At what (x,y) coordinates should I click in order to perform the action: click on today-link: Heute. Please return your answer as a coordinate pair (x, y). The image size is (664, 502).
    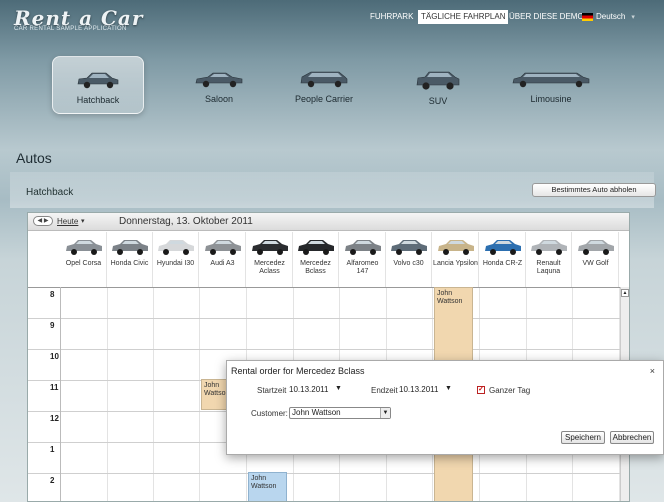
    Looking at the image, I should click on (67, 221).